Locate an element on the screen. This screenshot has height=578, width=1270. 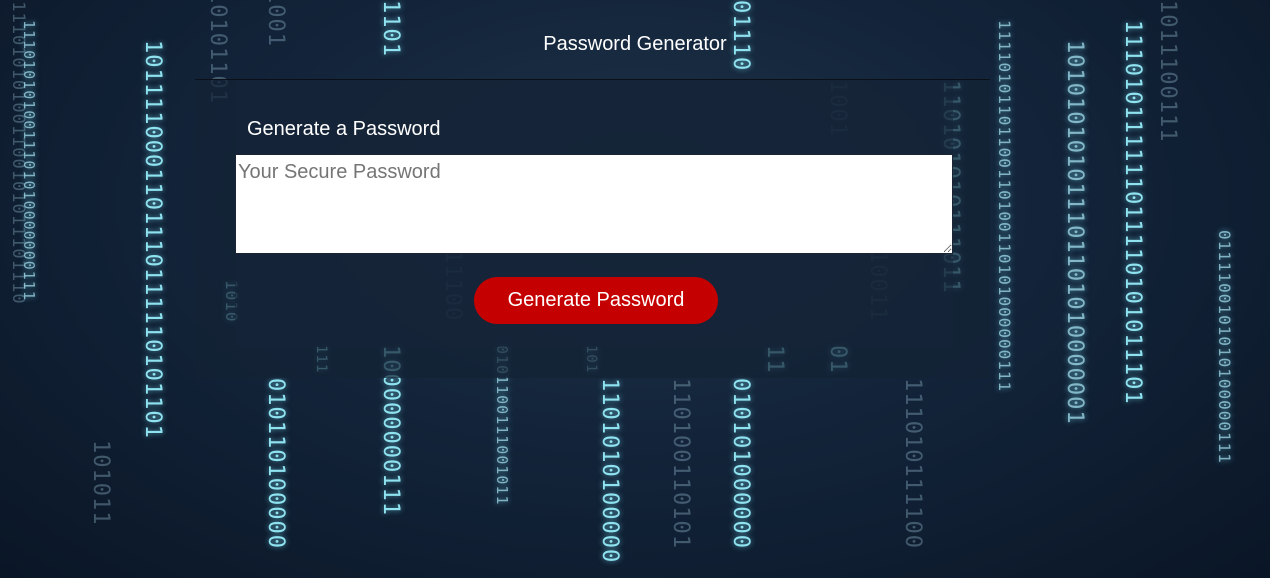
generate-password-button: Generate Password is located at coordinates (596, 300).